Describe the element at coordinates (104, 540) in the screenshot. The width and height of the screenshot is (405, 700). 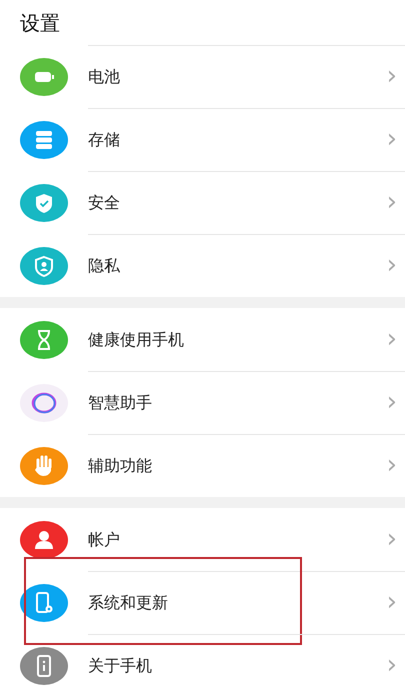
I see `setting-label: 帐户` at that location.